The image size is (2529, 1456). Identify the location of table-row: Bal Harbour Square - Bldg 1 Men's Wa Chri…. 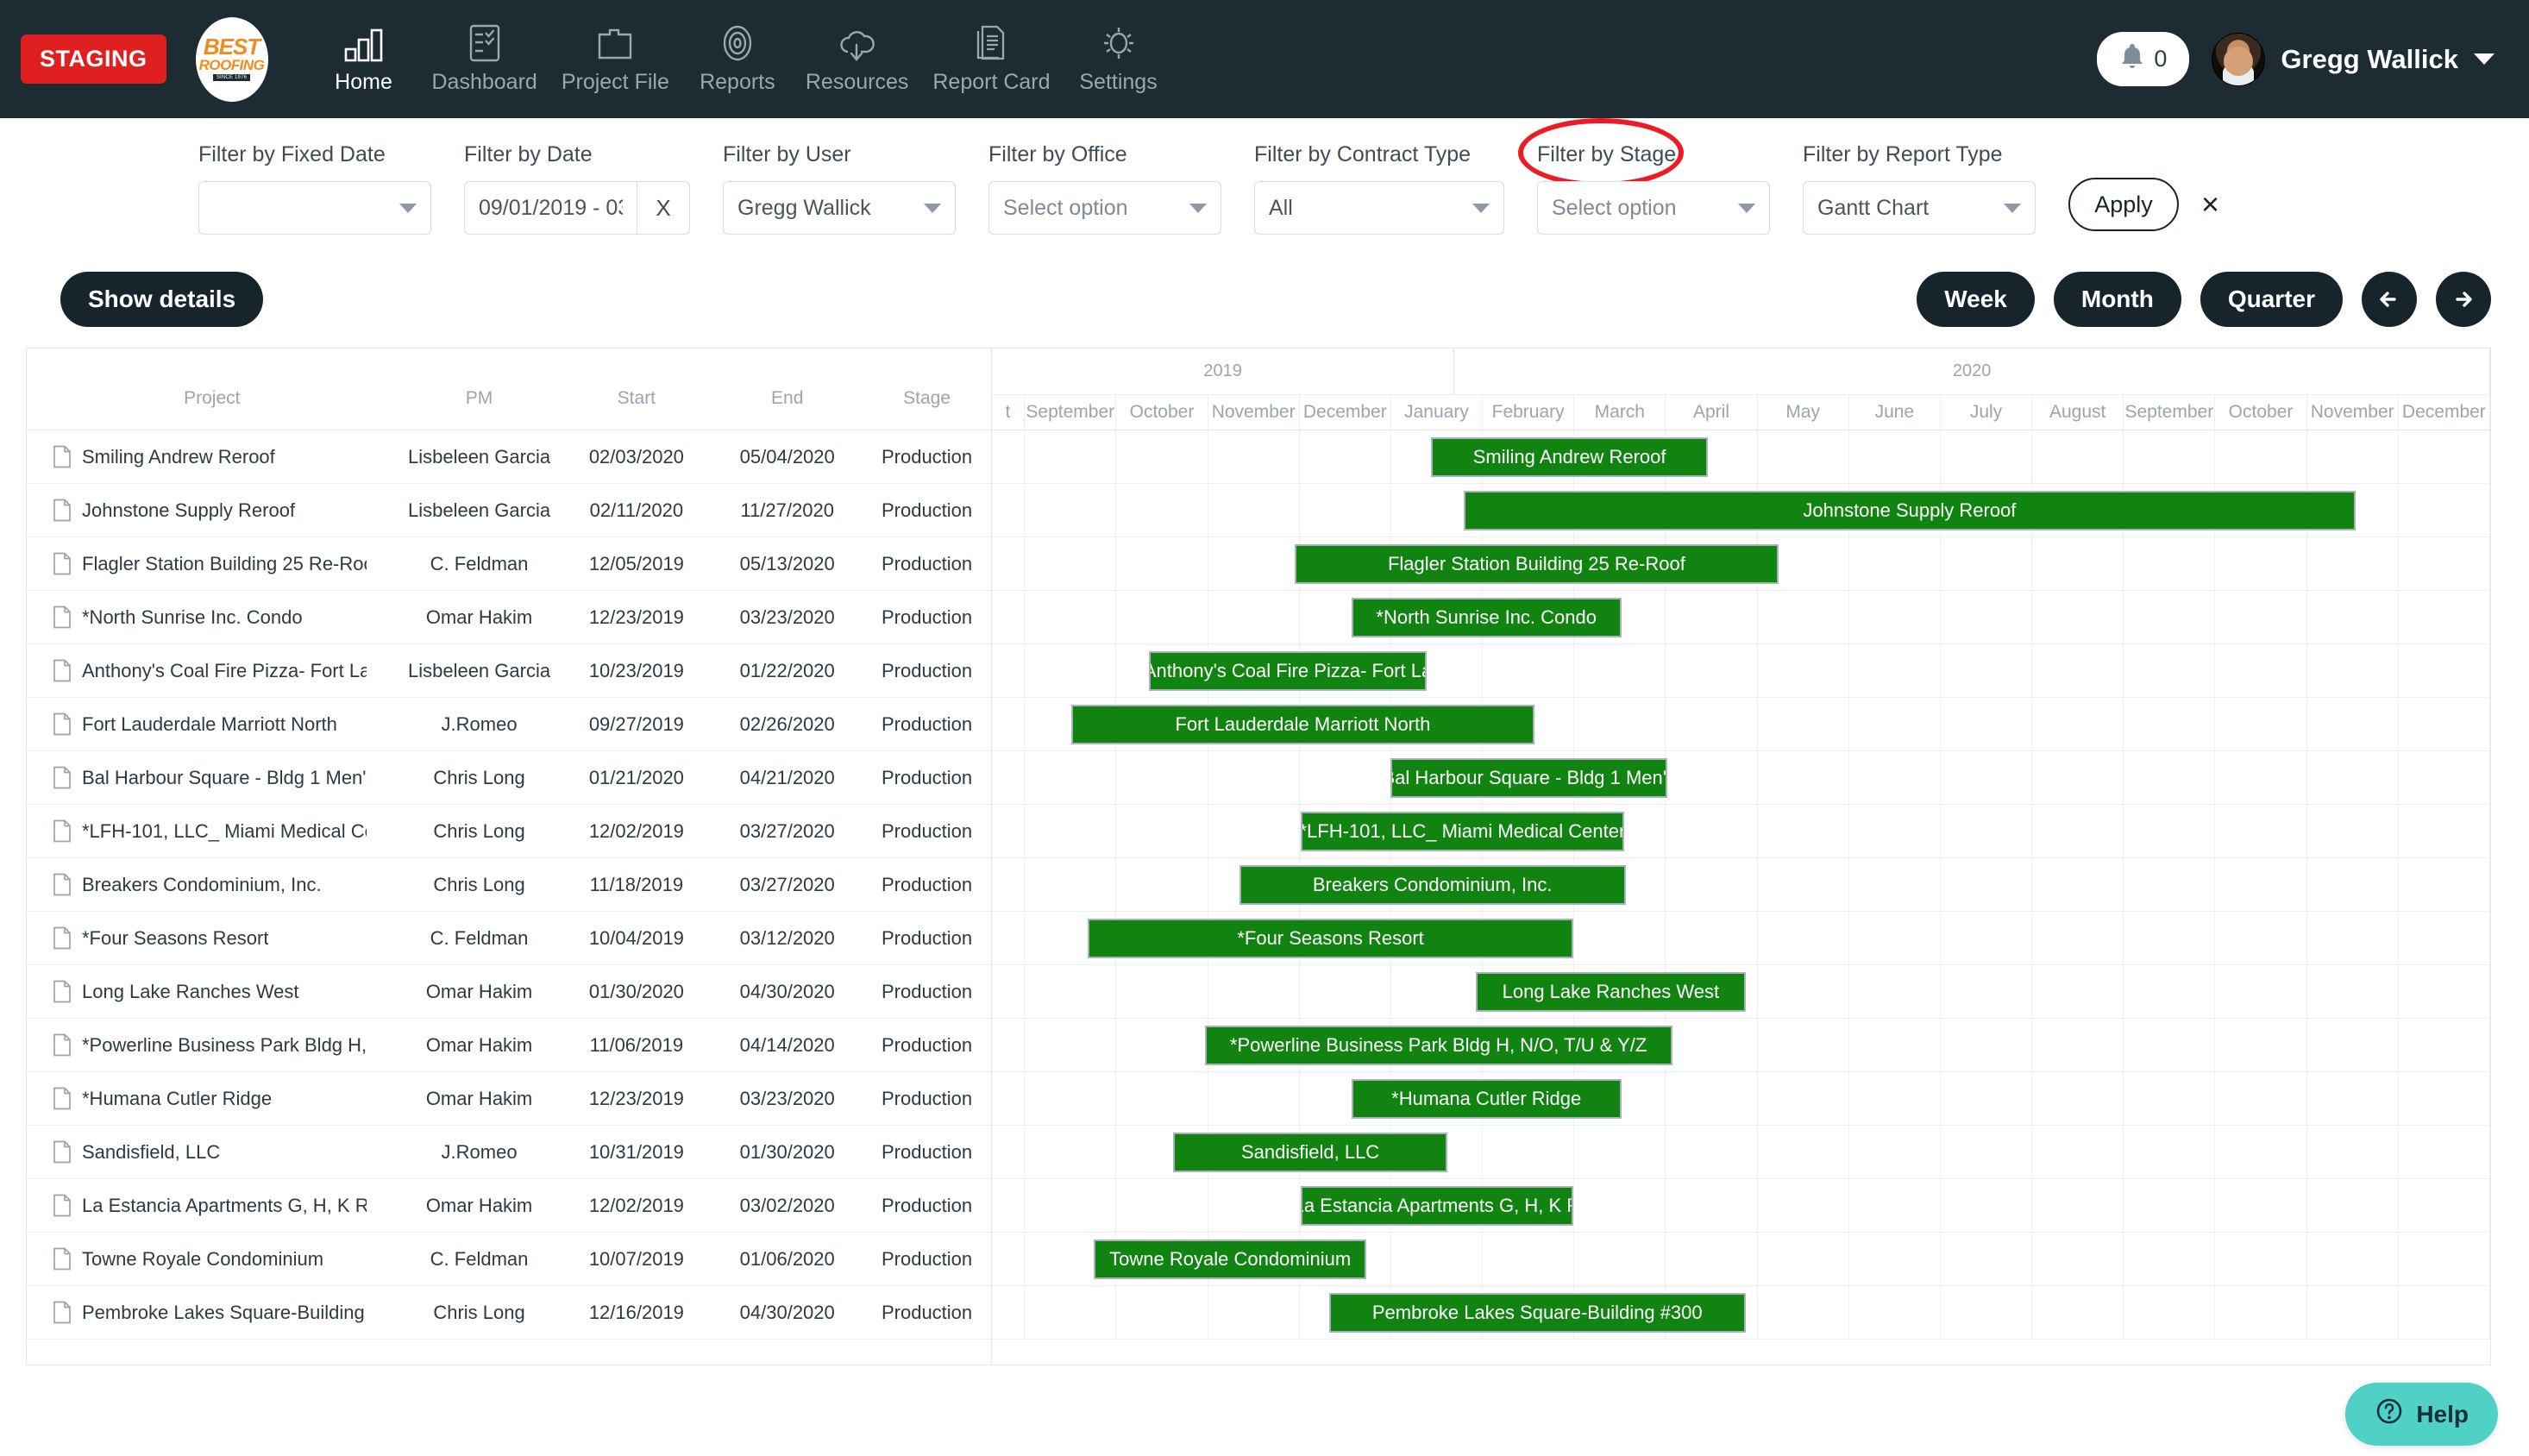
(509, 778).